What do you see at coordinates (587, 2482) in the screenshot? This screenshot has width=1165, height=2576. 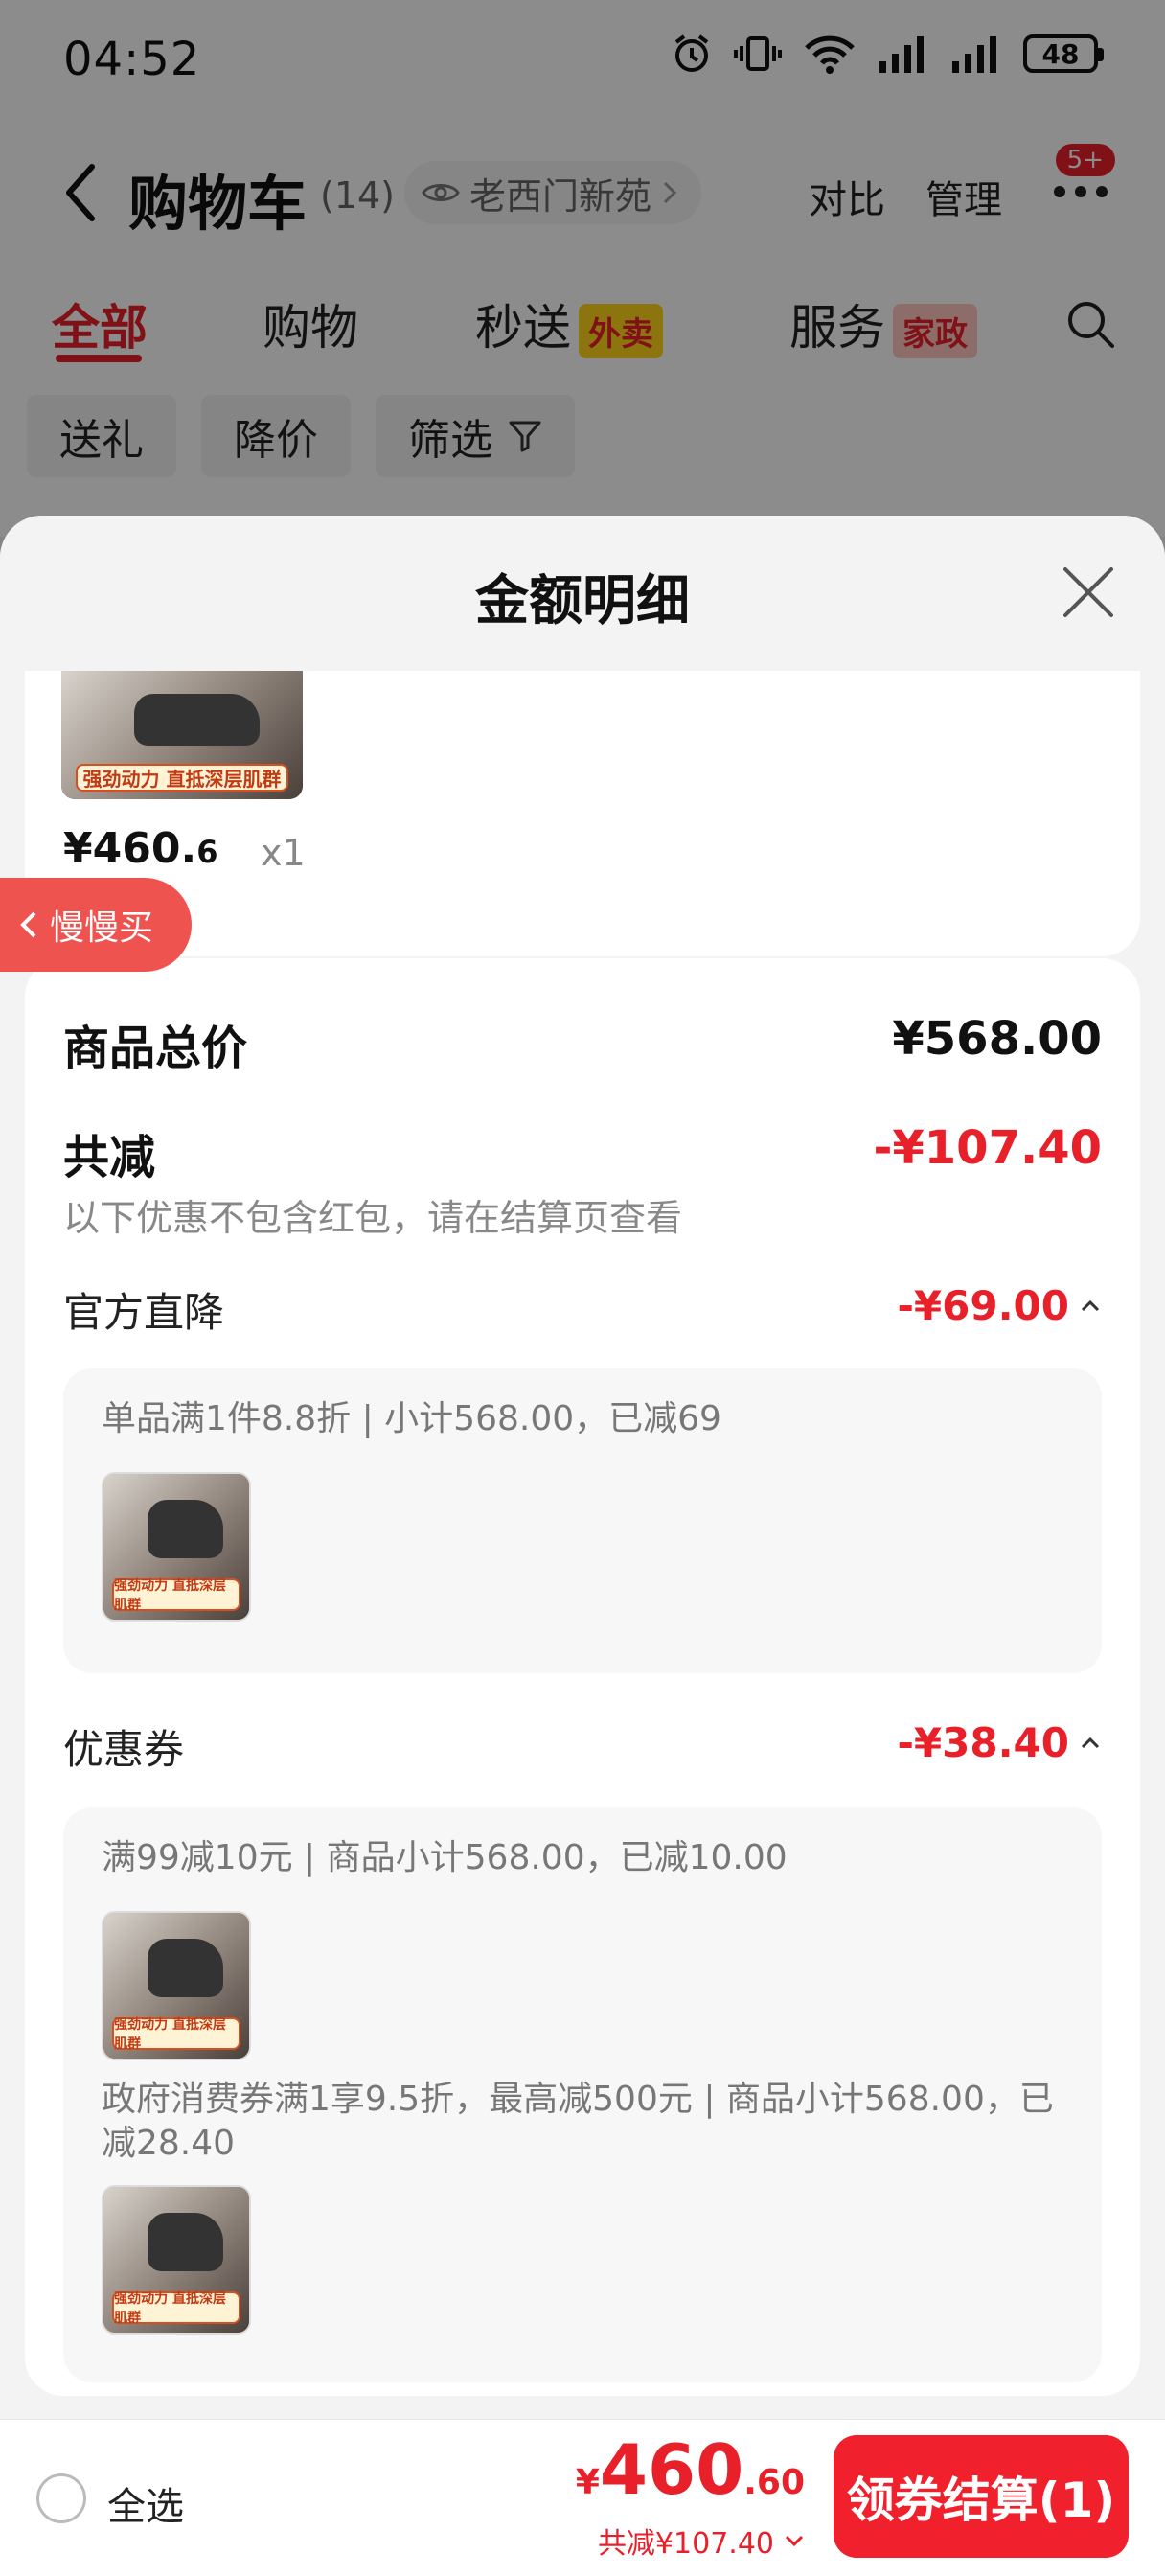 I see `total-currency: ¥` at bounding box center [587, 2482].